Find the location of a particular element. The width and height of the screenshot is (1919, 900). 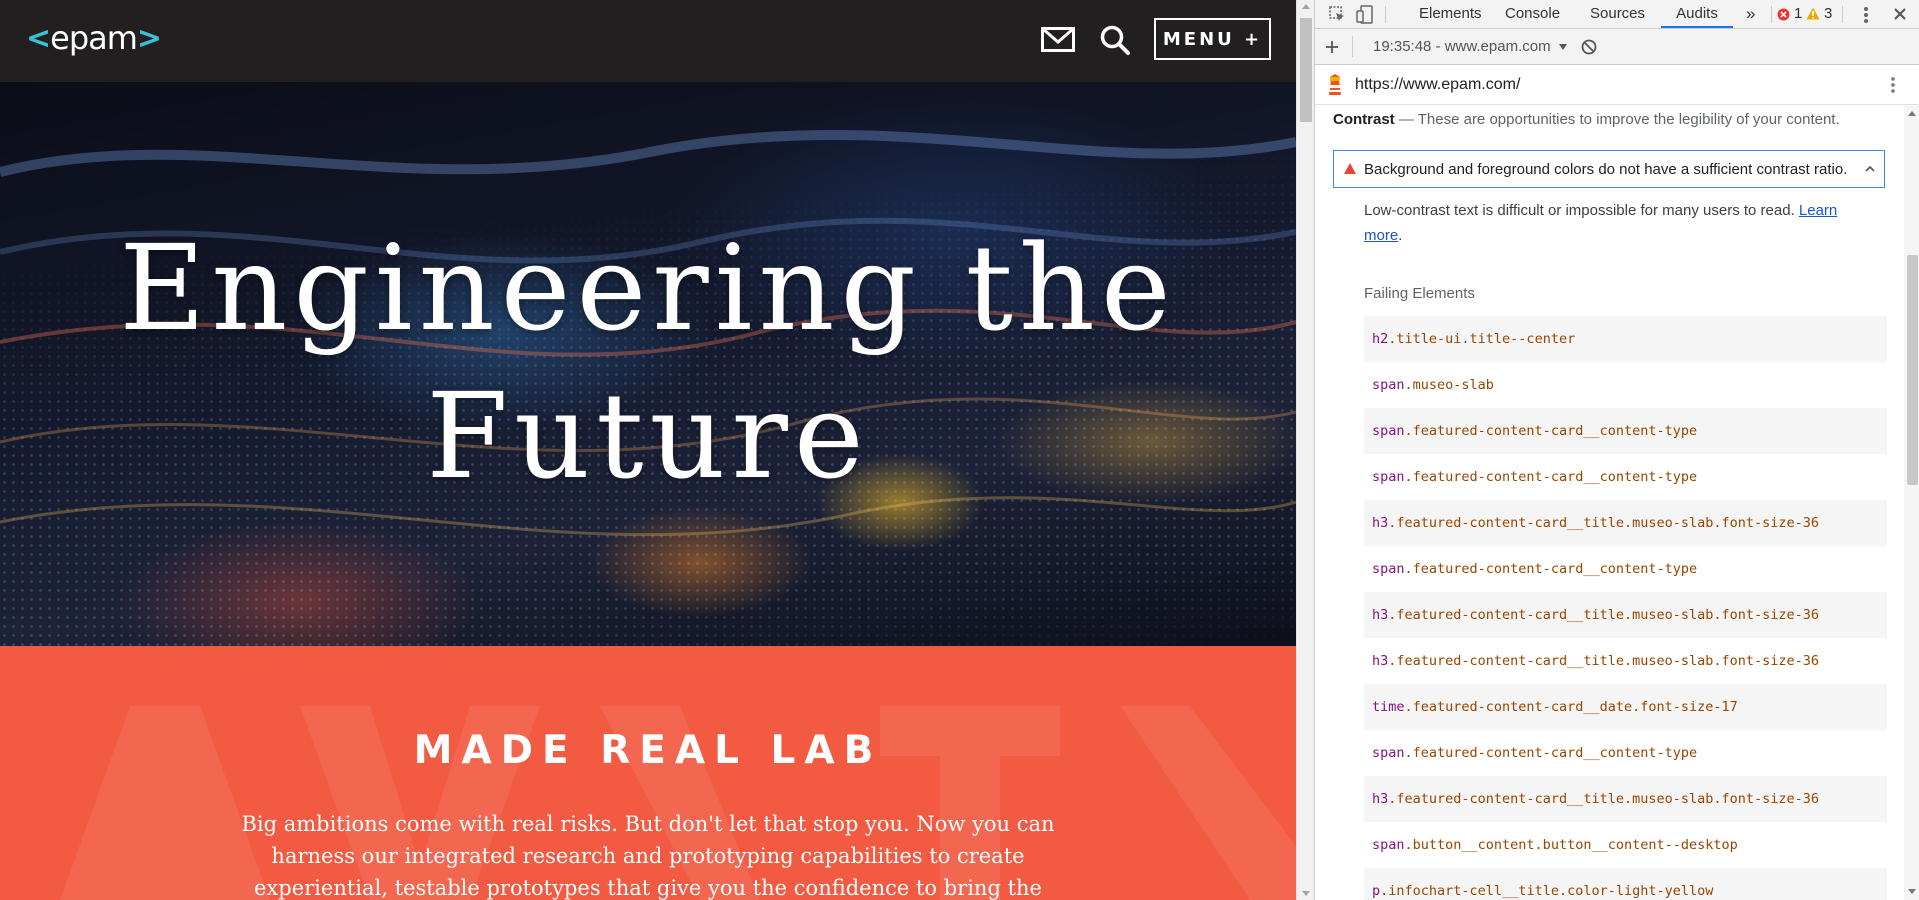

failing-element-row: span.museo-slab is located at coordinates (1625, 385).